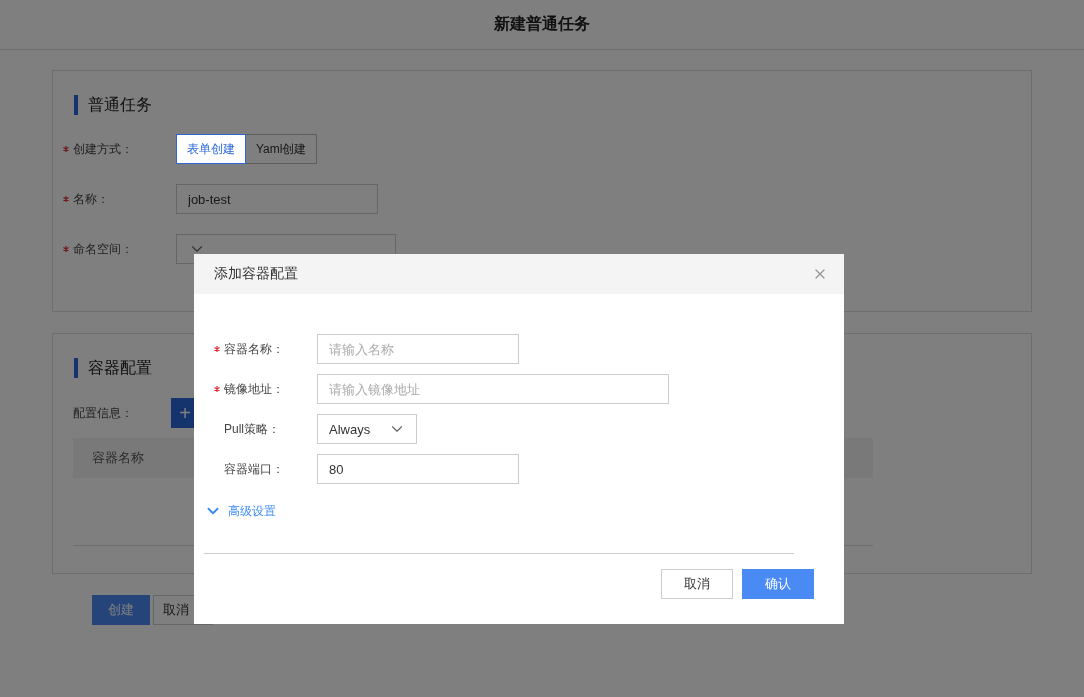 This screenshot has width=1084, height=697. Describe the element at coordinates (418, 349) in the screenshot. I see `input-field: 请输入名称` at that location.